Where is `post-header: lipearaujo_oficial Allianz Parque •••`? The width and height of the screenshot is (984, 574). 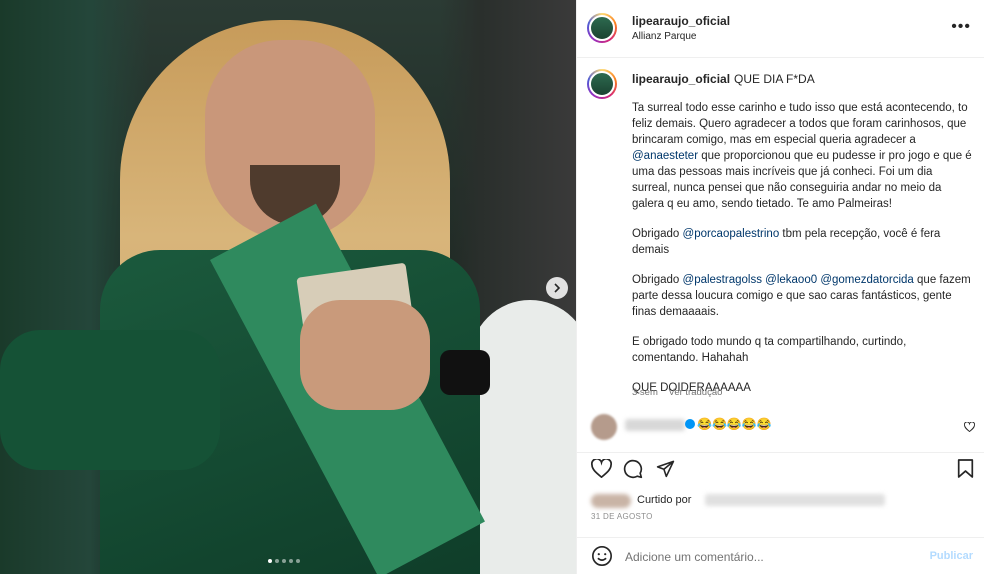 post-header: lipearaujo_oficial Allianz Parque ••• is located at coordinates (780, 29).